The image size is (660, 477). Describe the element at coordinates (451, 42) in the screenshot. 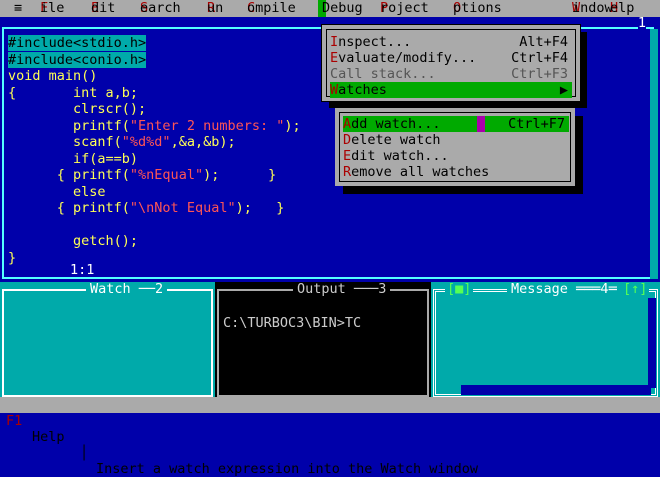

I see `menu-item-inspect: Inspect... Alt+F4` at that location.